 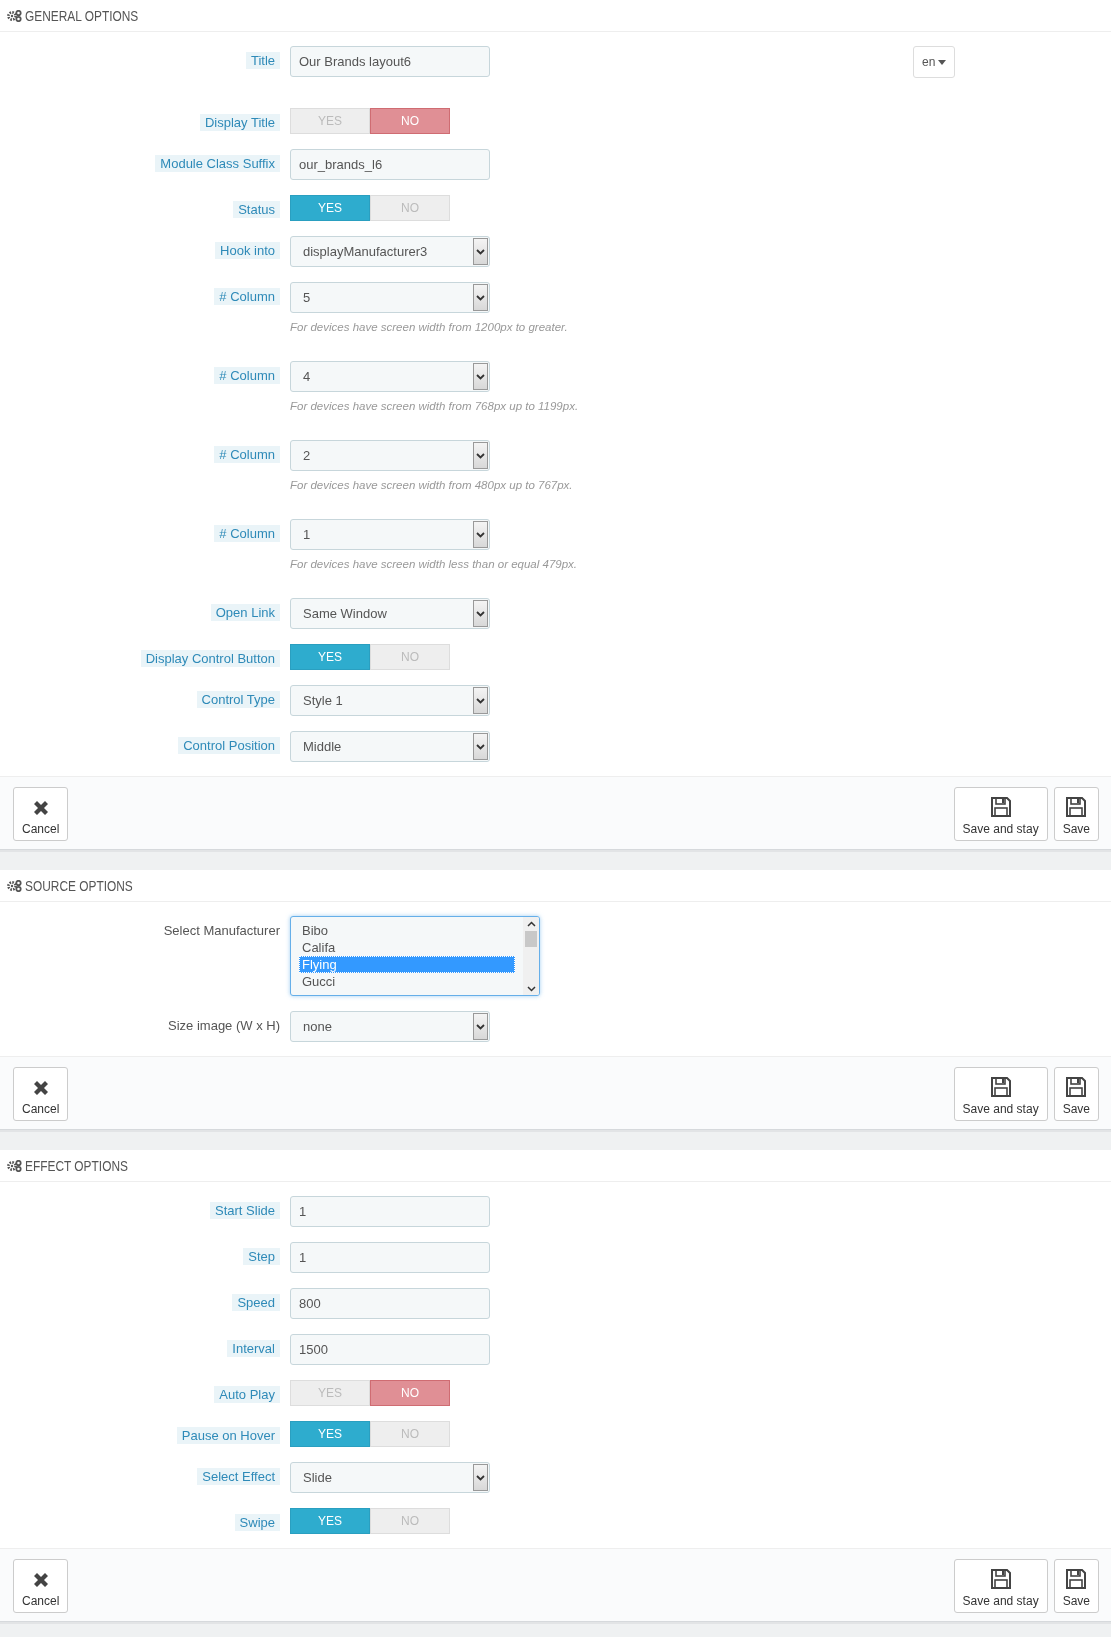 I want to click on field-label: Start Slide, so click(x=245, y=1210).